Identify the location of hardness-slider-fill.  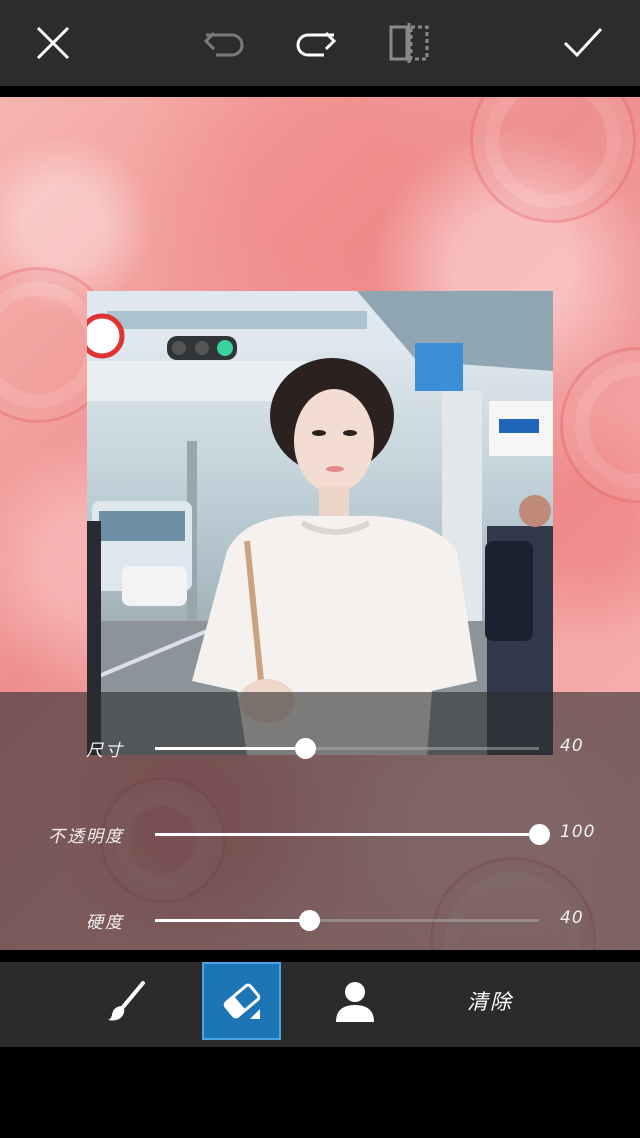
(232, 920).